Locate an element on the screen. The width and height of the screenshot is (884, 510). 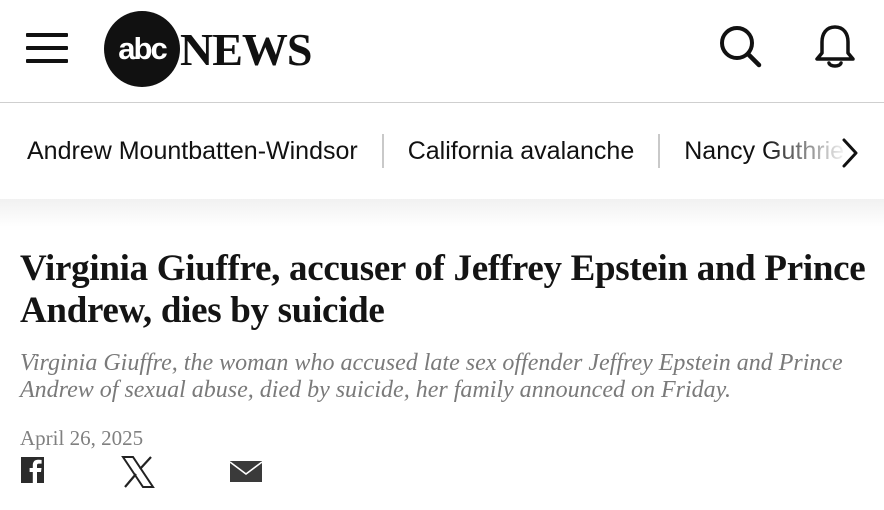
x-icon is located at coordinates (138, 472).